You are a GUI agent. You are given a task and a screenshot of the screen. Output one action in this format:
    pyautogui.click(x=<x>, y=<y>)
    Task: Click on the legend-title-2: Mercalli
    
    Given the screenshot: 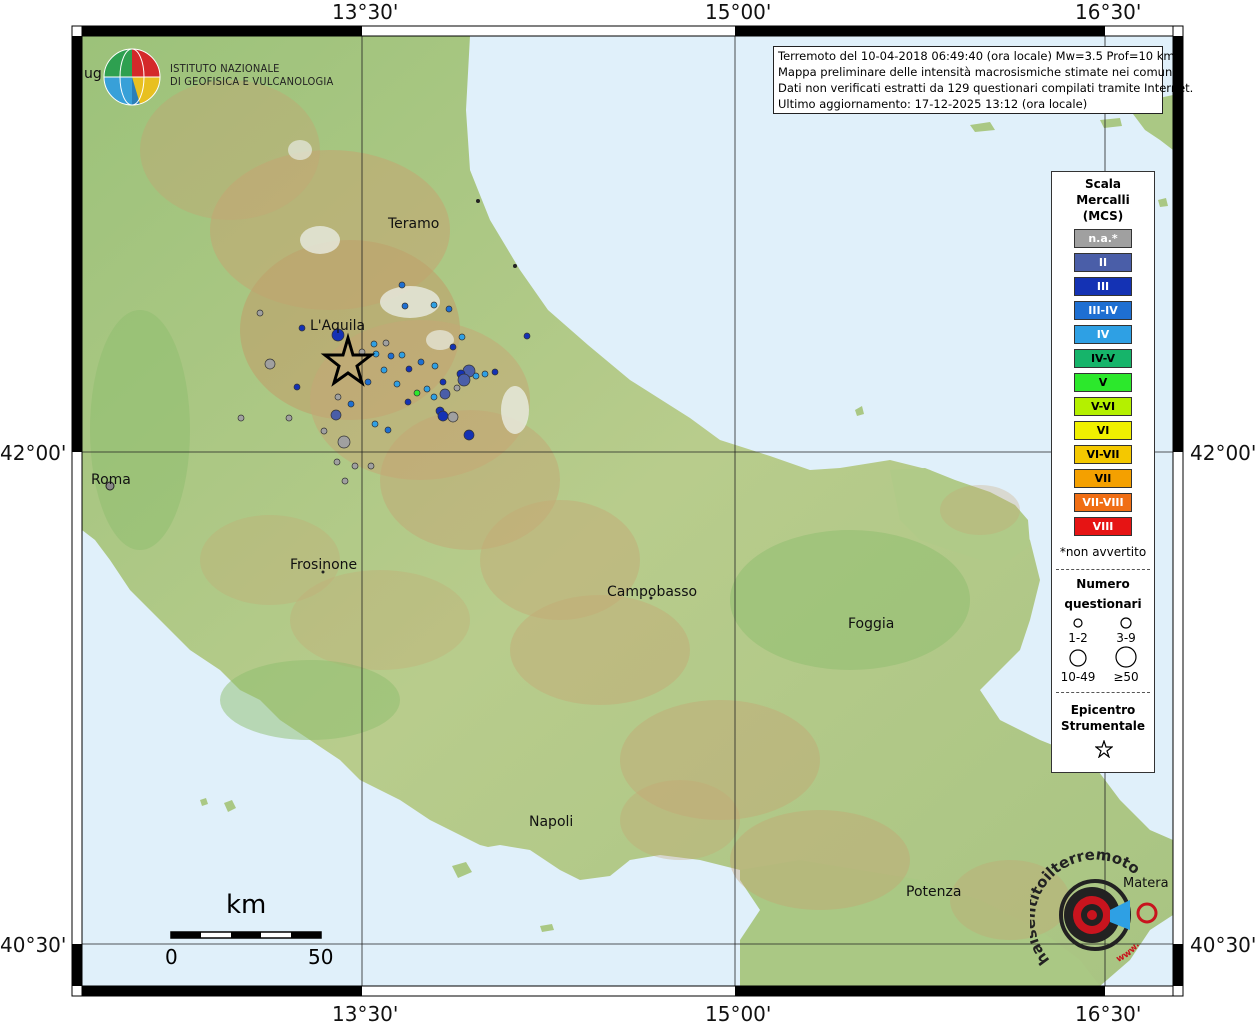 What is the action you would take?
    pyautogui.click(x=1103, y=200)
    